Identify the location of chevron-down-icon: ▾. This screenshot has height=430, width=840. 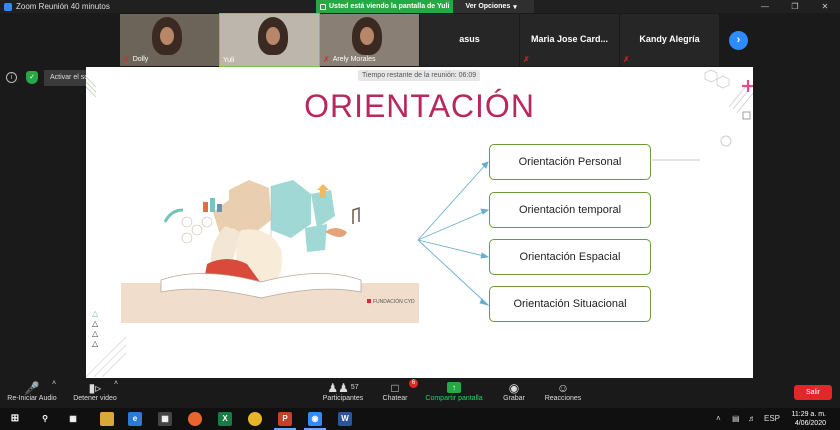
(515, 7).